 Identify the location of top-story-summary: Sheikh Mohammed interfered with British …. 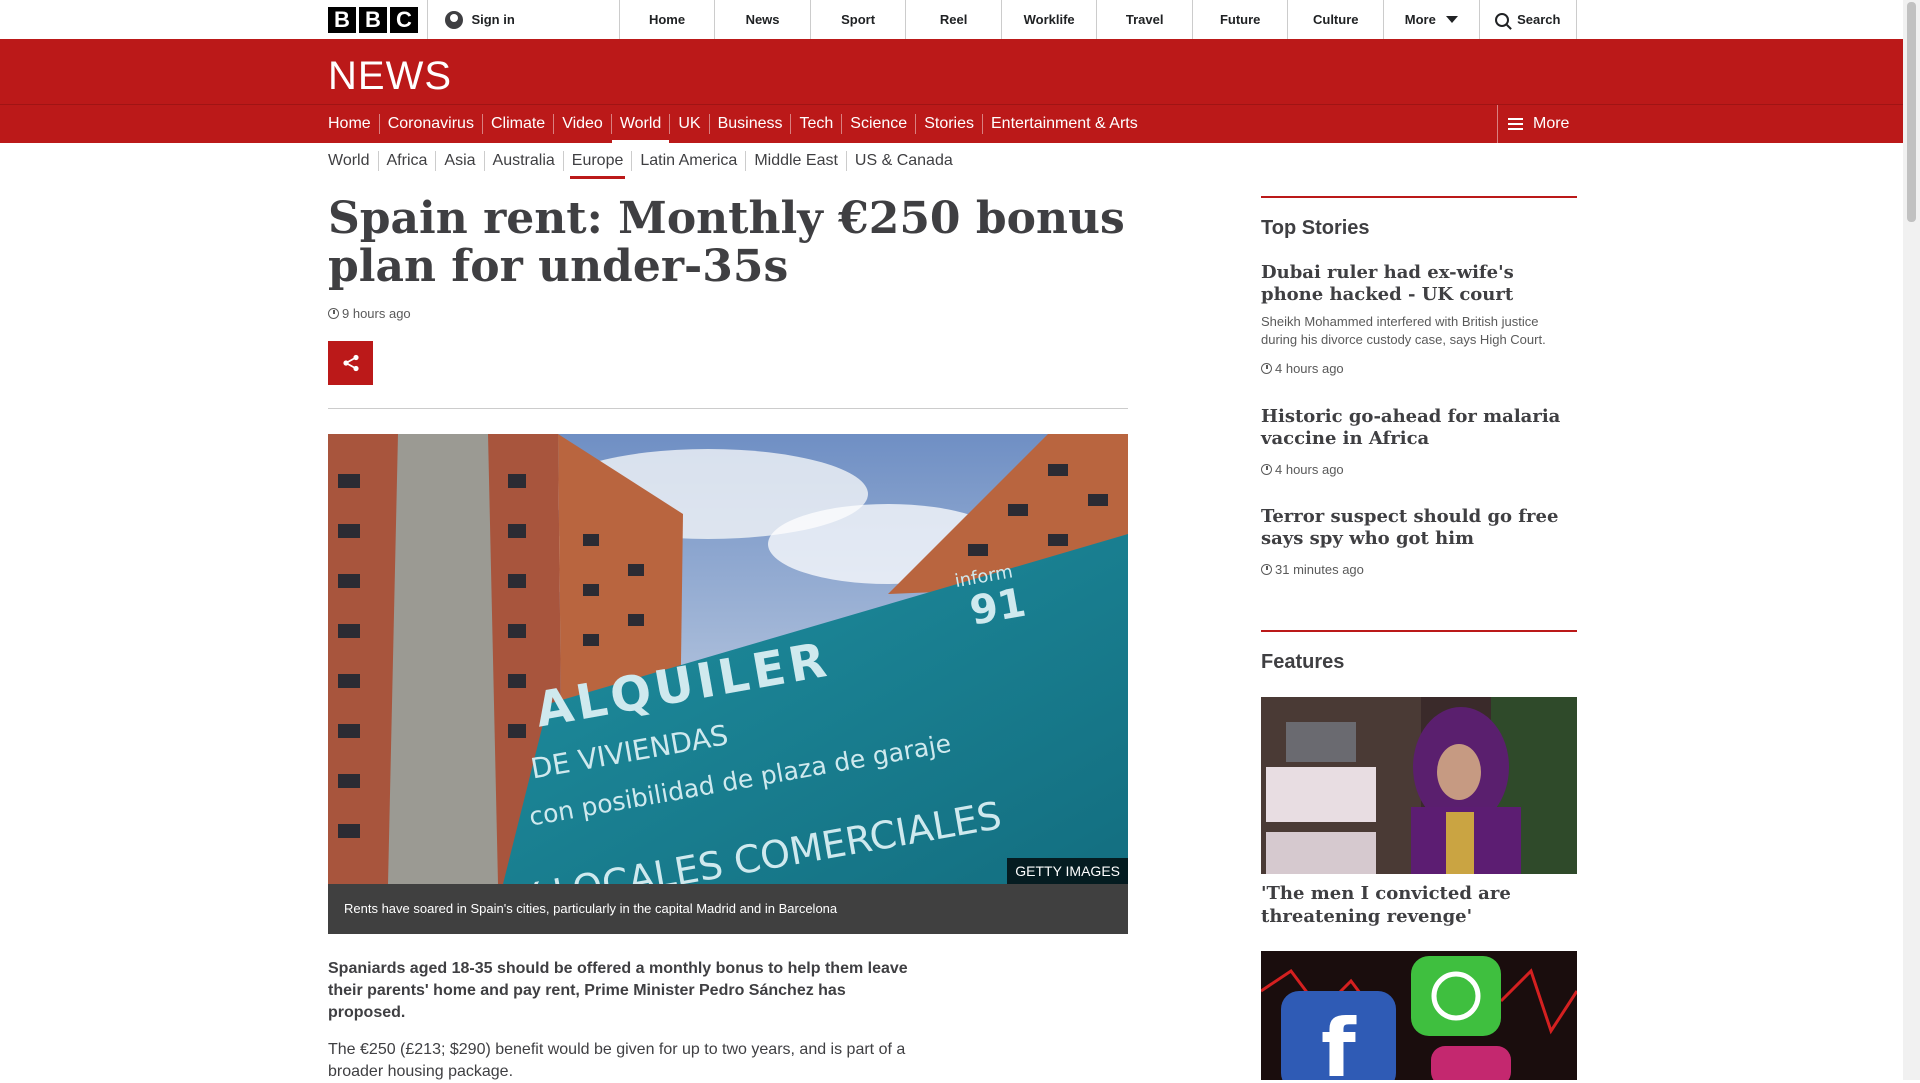
(1403, 330).